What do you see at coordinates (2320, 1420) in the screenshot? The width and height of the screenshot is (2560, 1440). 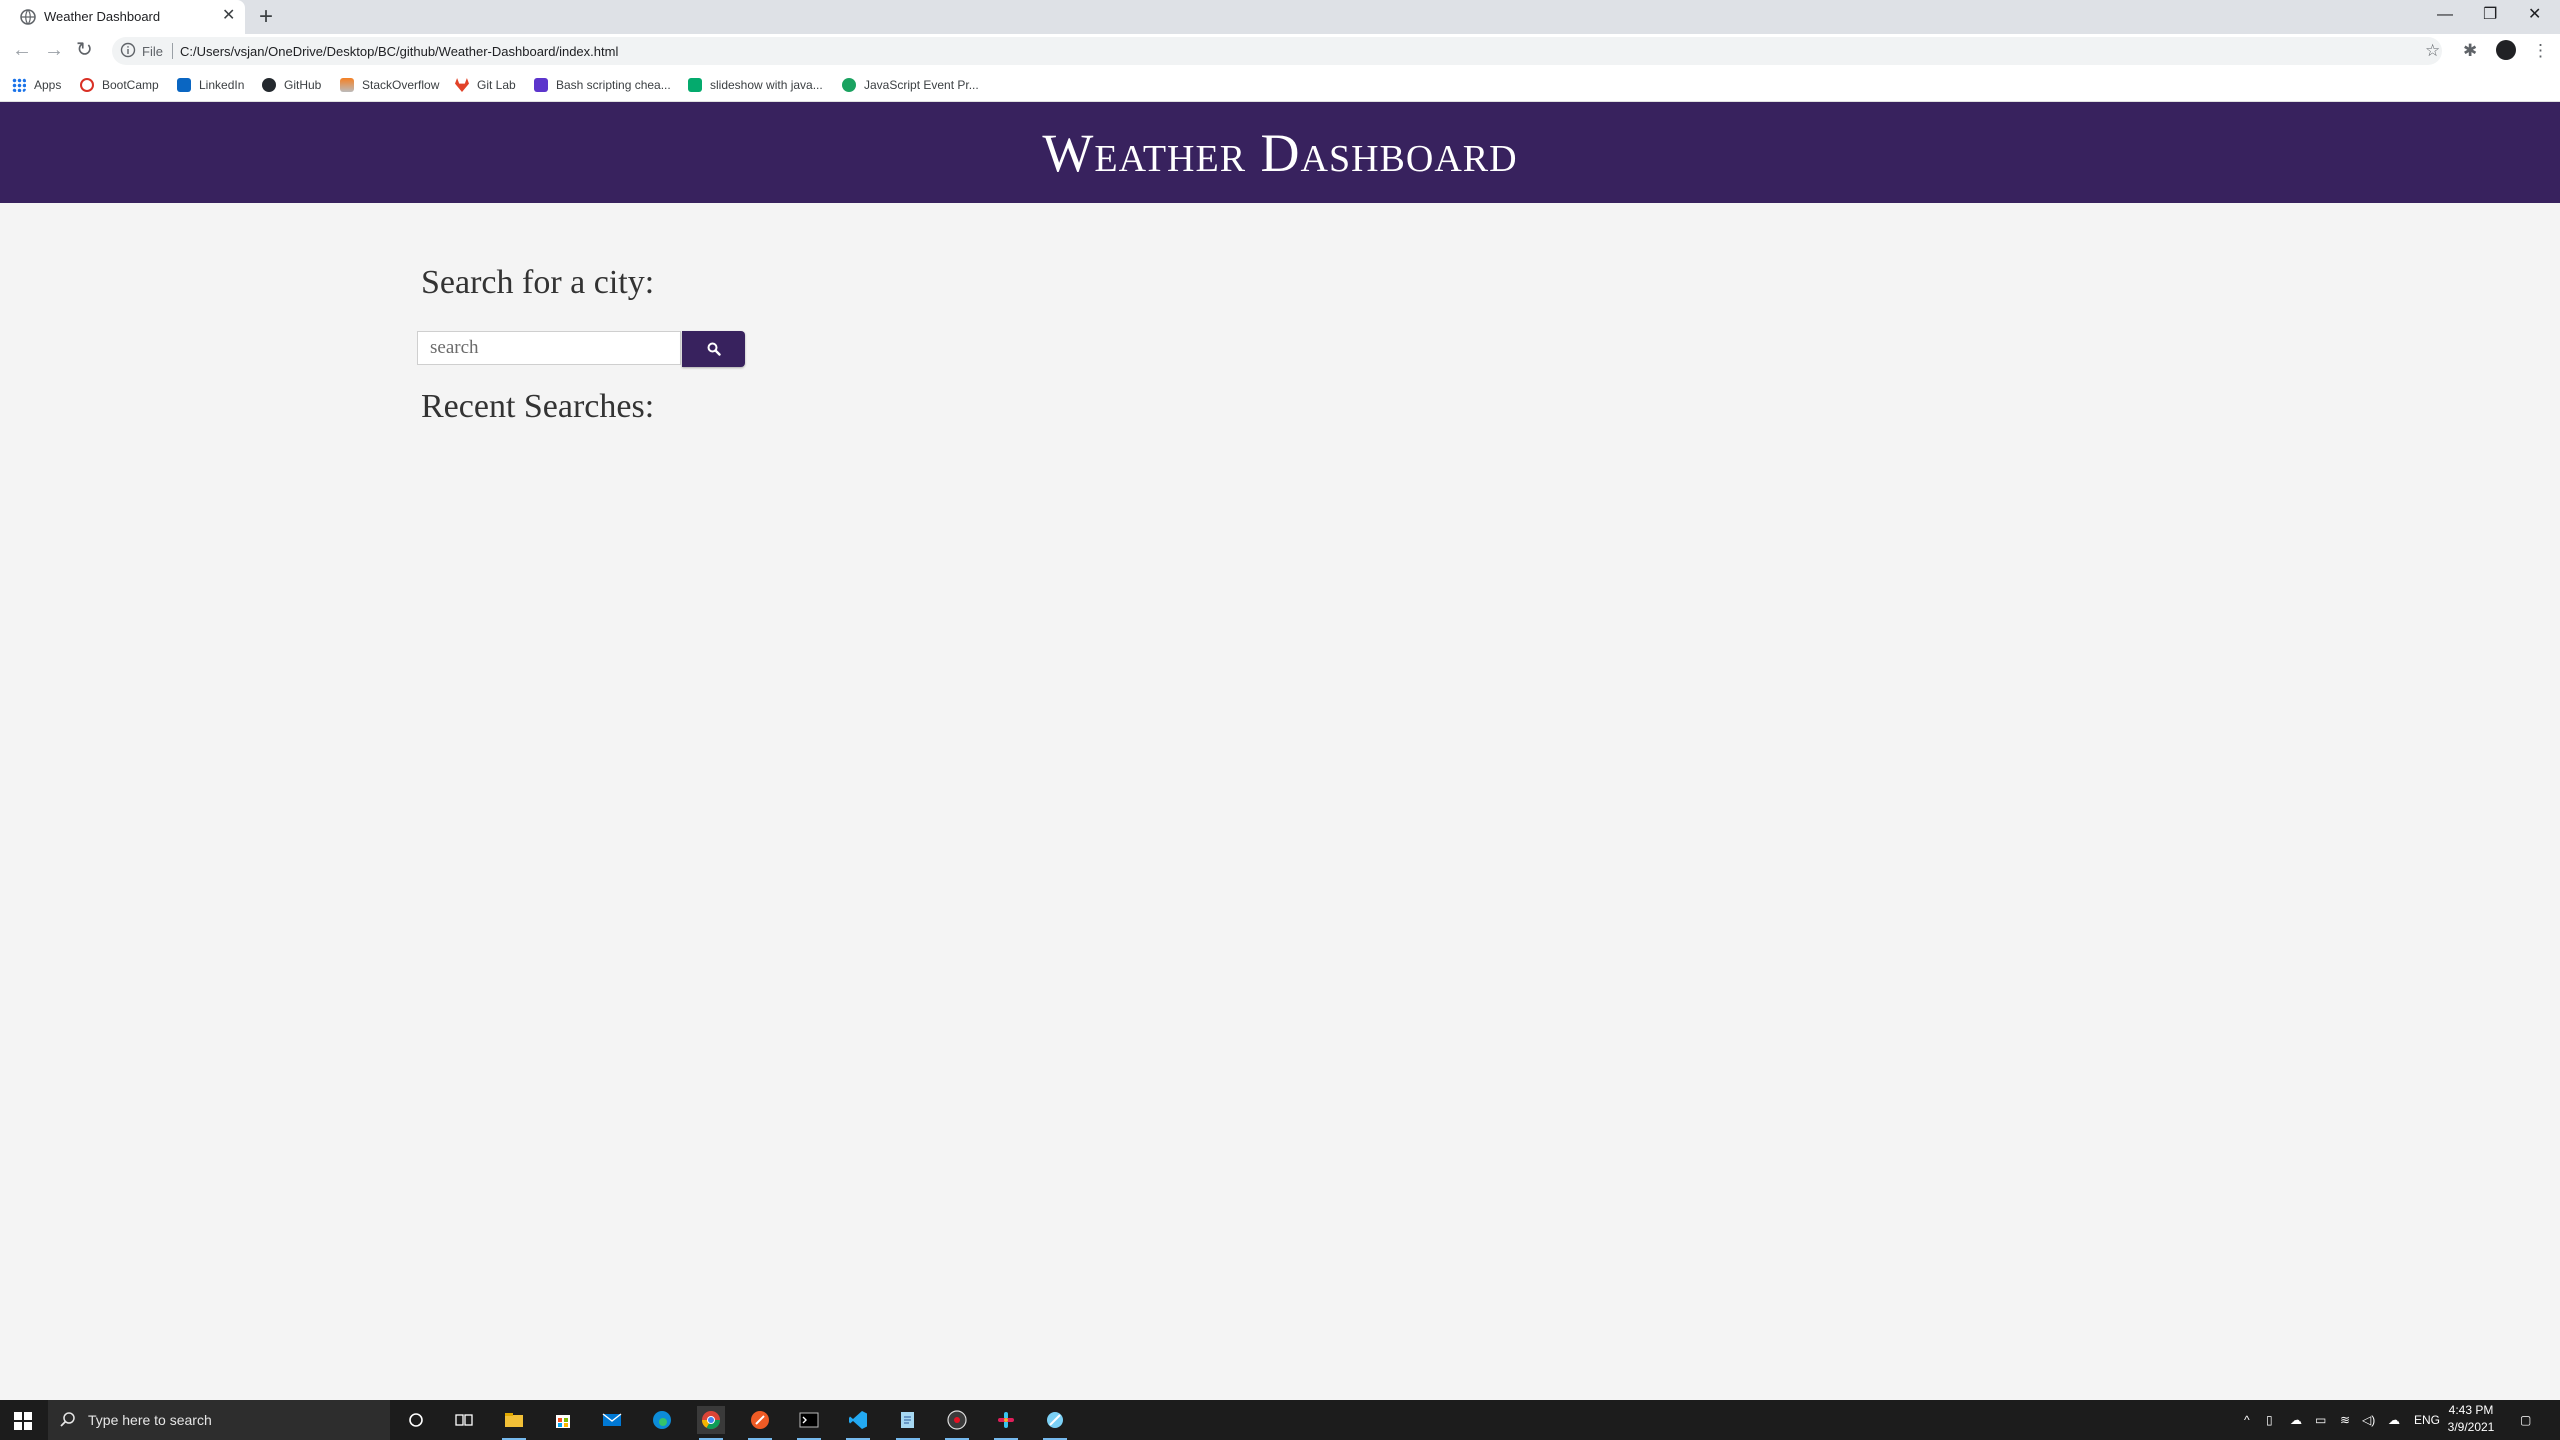 I see `battery-icon: ▭` at bounding box center [2320, 1420].